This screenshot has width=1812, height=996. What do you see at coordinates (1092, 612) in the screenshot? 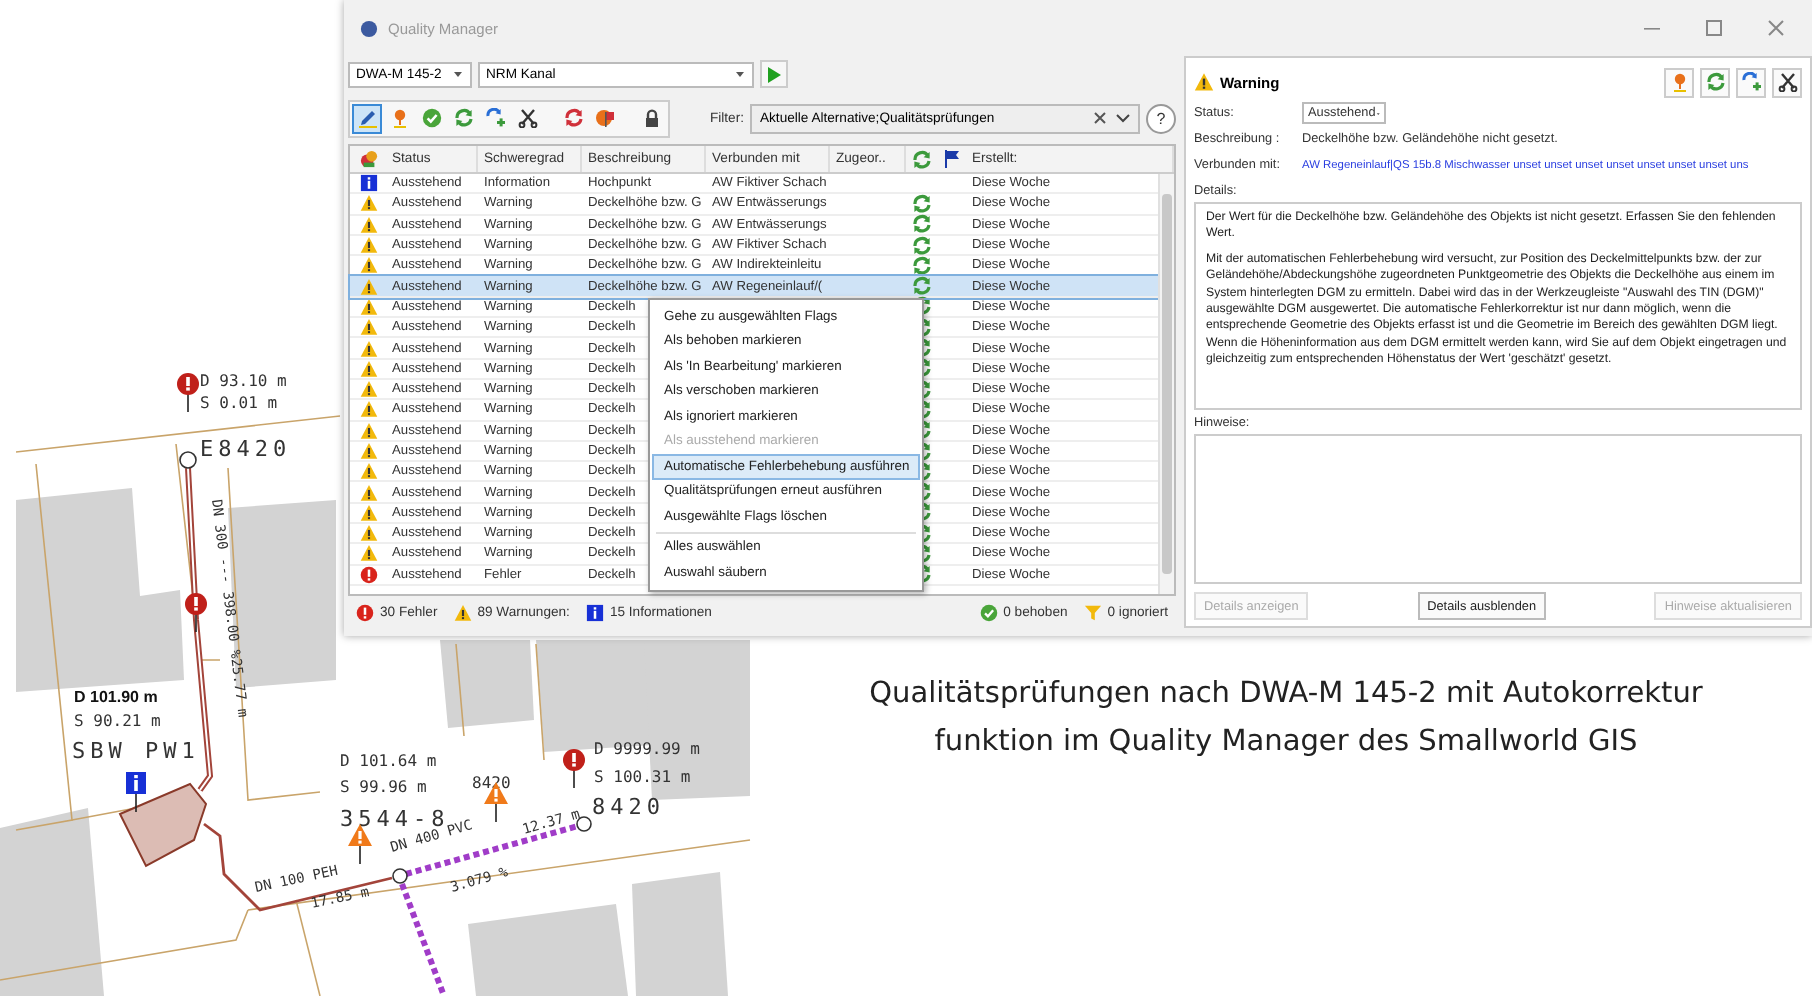
I see `funnel-icon` at bounding box center [1092, 612].